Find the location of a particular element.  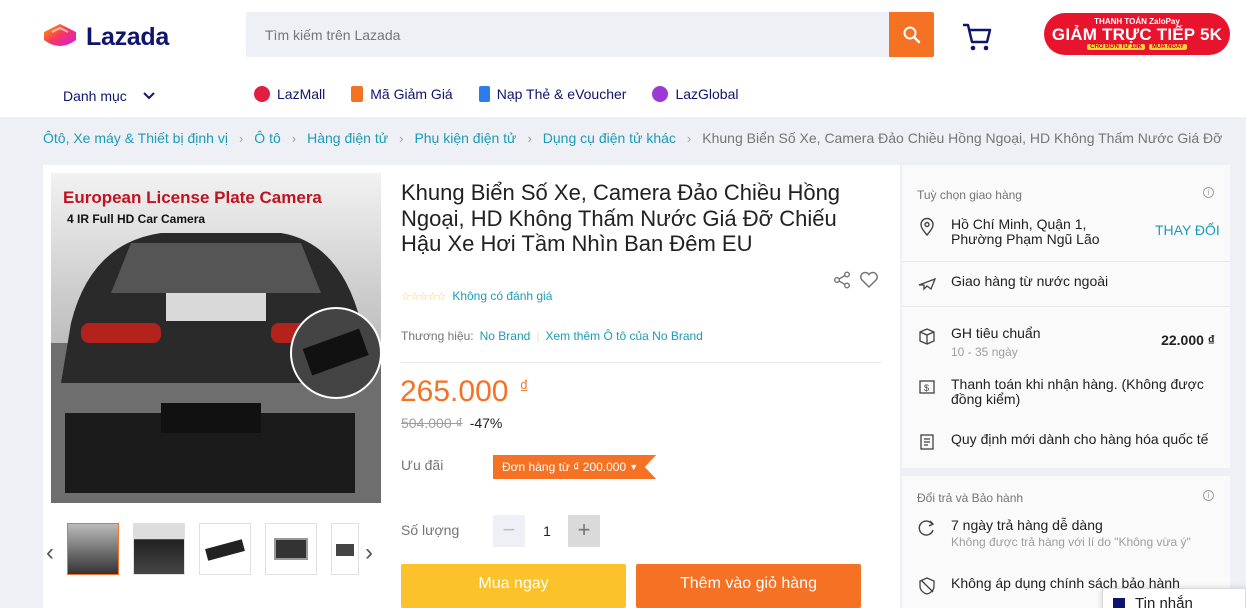

overseas-shipping: Giao hàng từ nước ngoài is located at coordinates (1067, 284).